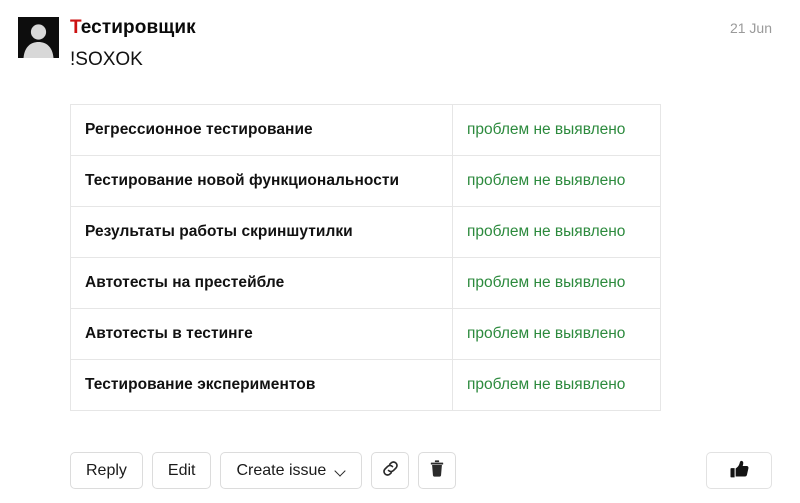 Image resolution: width=800 pixels, height=503 pixels. Describe the element at coordinates (261, 385) in the screenshot. I see `task-name-cell: Тестирование экспериментов` at that location.